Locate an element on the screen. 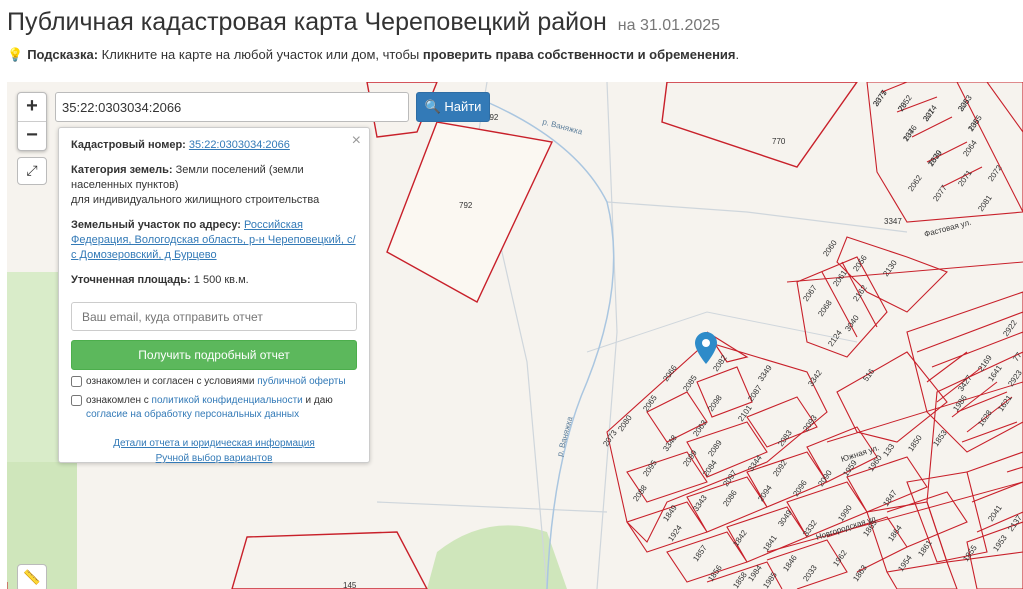 The image size is (1023, 589). search-button-label: Найти is located at coordinates (463, 106).